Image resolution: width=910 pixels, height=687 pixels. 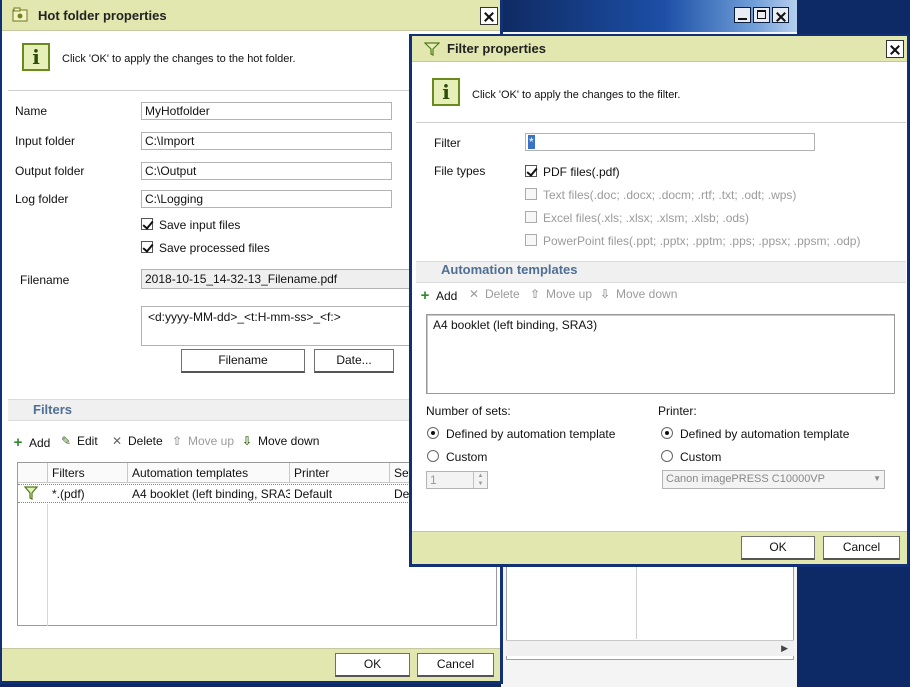 I want to click on table-corner, so click(x=33, y=473).